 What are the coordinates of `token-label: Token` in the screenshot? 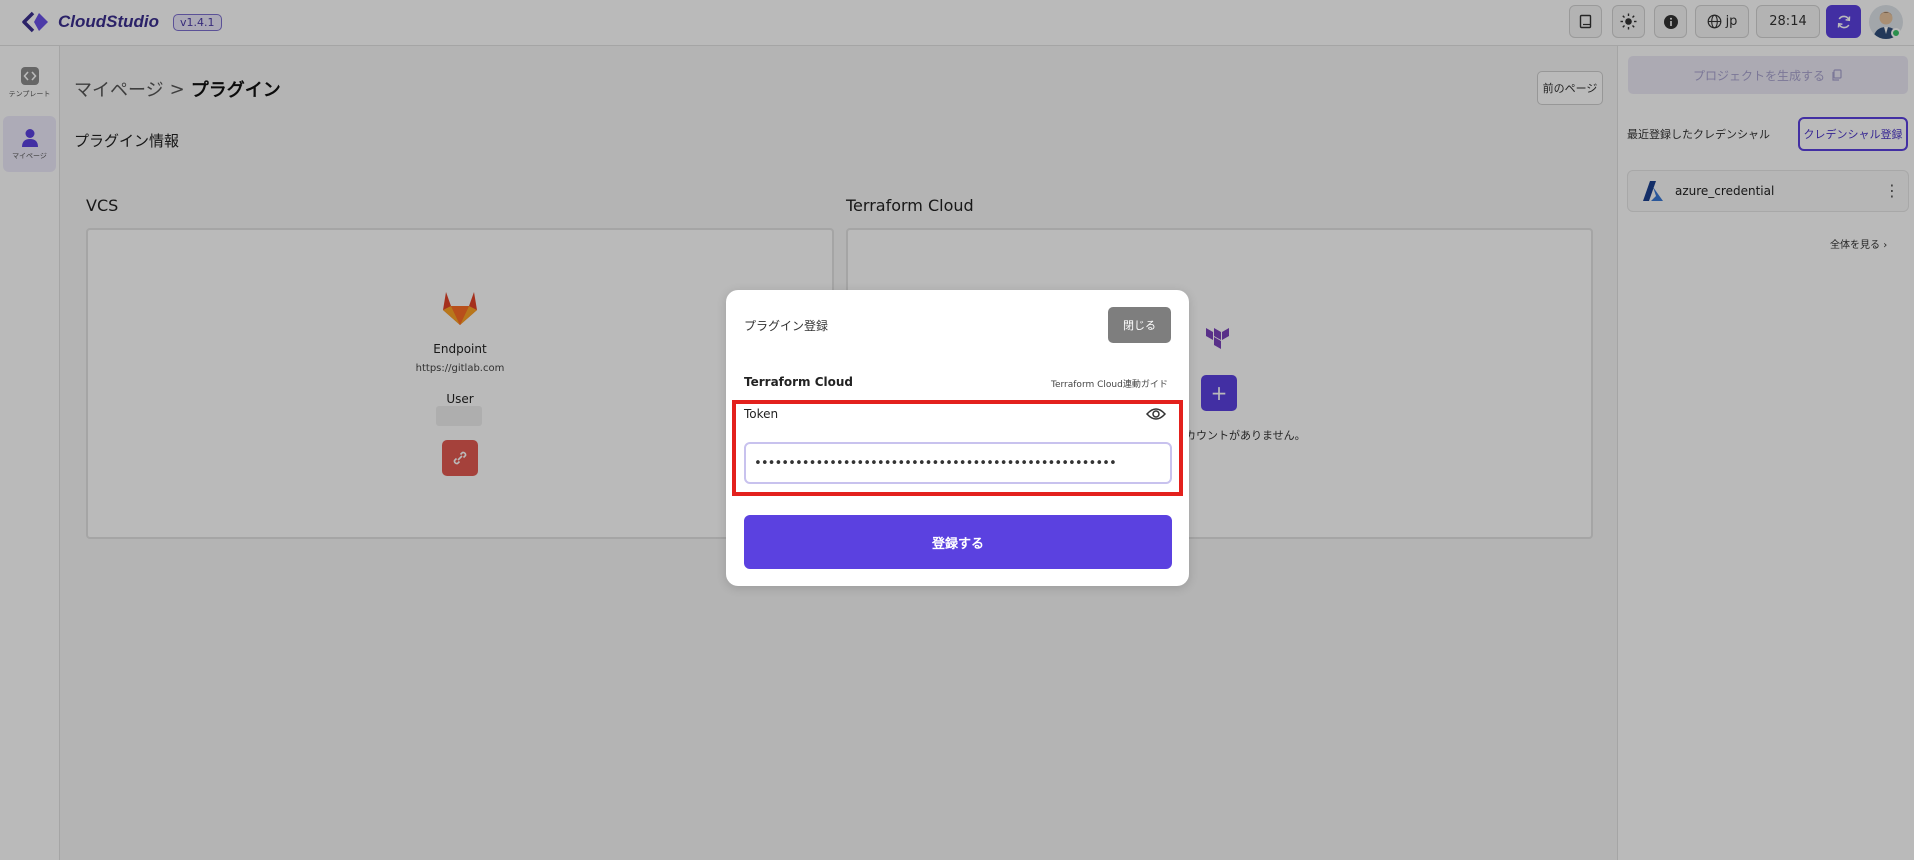 It's located at (761, 414).